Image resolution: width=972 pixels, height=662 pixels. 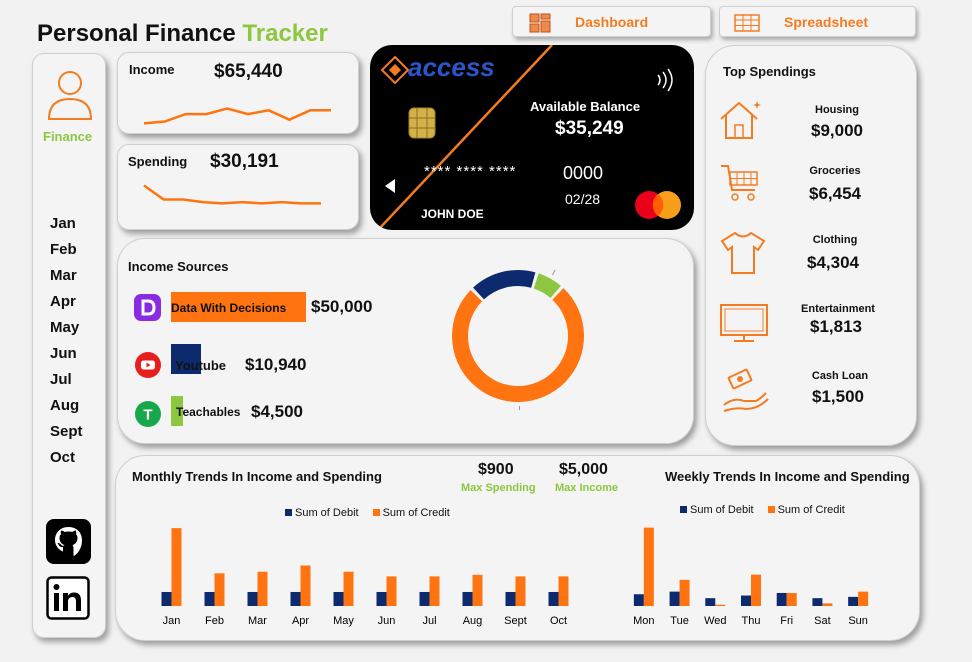 I want to click on donut-leader-line, so click(x=553, y=273).